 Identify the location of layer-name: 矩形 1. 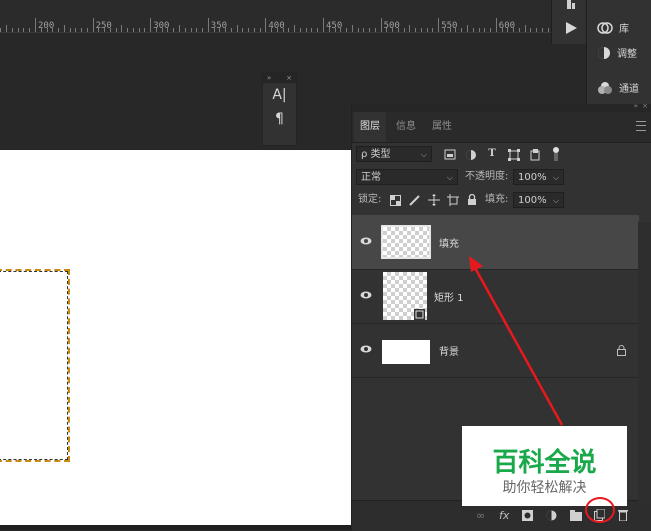
(449, 296).